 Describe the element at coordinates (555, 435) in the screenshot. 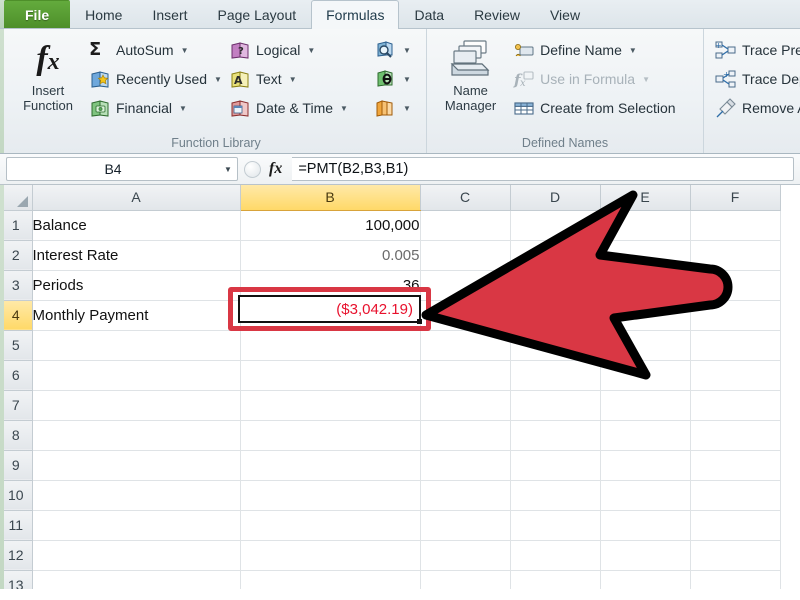

I see `cell-D8` at that location.